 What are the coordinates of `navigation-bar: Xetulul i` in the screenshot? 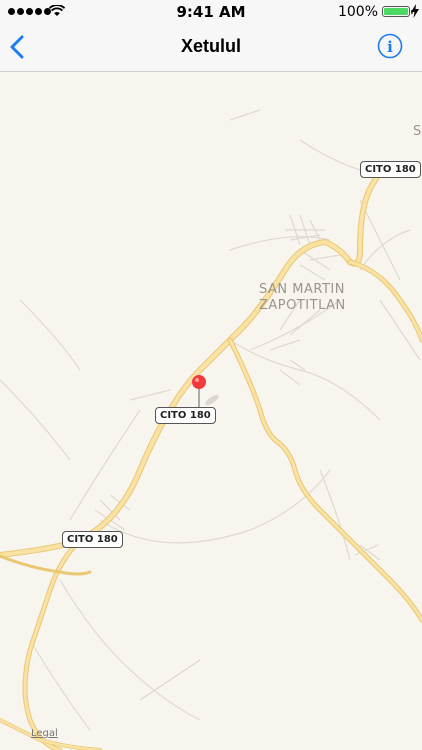 It's located at (211, 48).